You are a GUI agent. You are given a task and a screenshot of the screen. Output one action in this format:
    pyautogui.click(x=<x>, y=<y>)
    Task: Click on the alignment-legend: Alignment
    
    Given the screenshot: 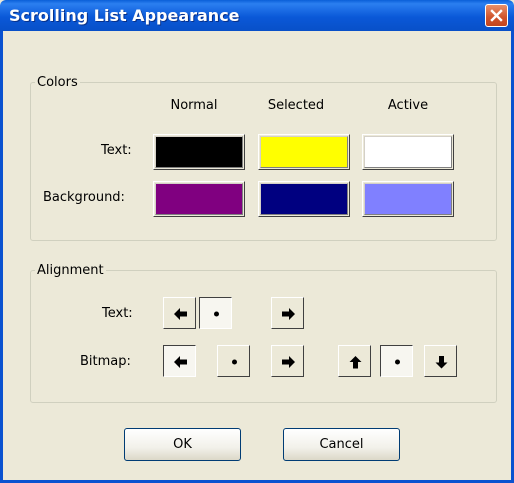 What is the action you would take?
    pyautogui.click(x=70, y=270)
    